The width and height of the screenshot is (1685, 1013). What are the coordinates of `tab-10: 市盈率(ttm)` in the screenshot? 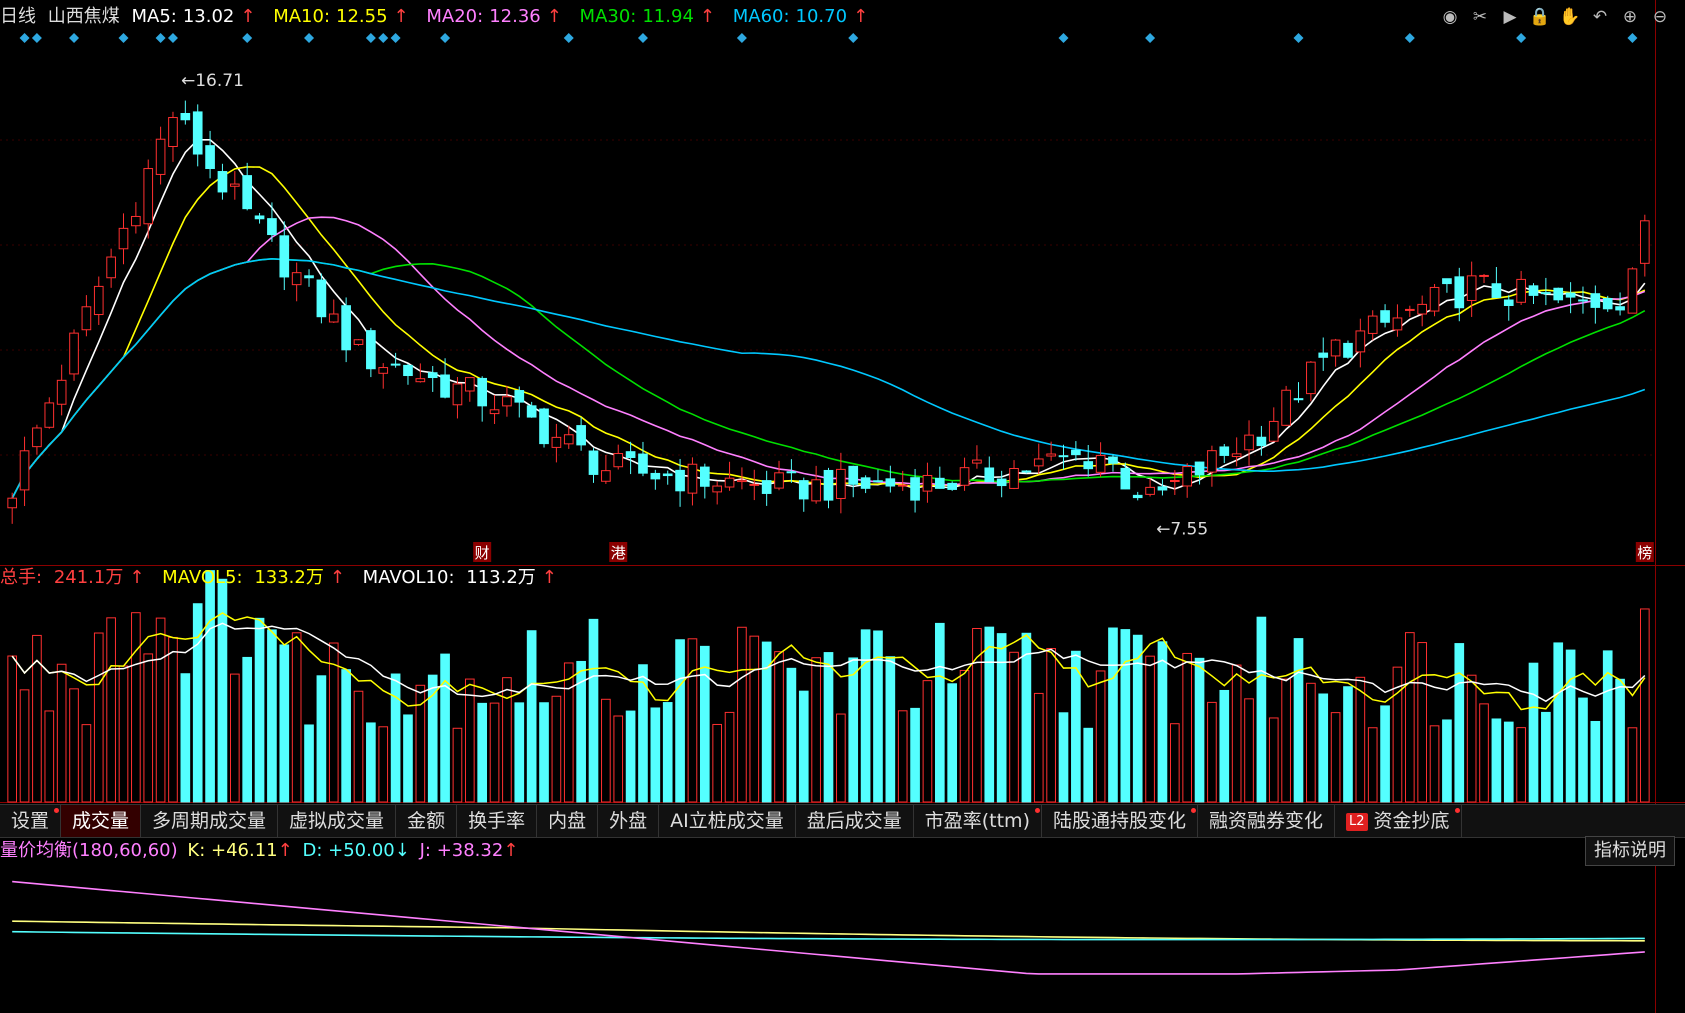 It's located at (978, 821).